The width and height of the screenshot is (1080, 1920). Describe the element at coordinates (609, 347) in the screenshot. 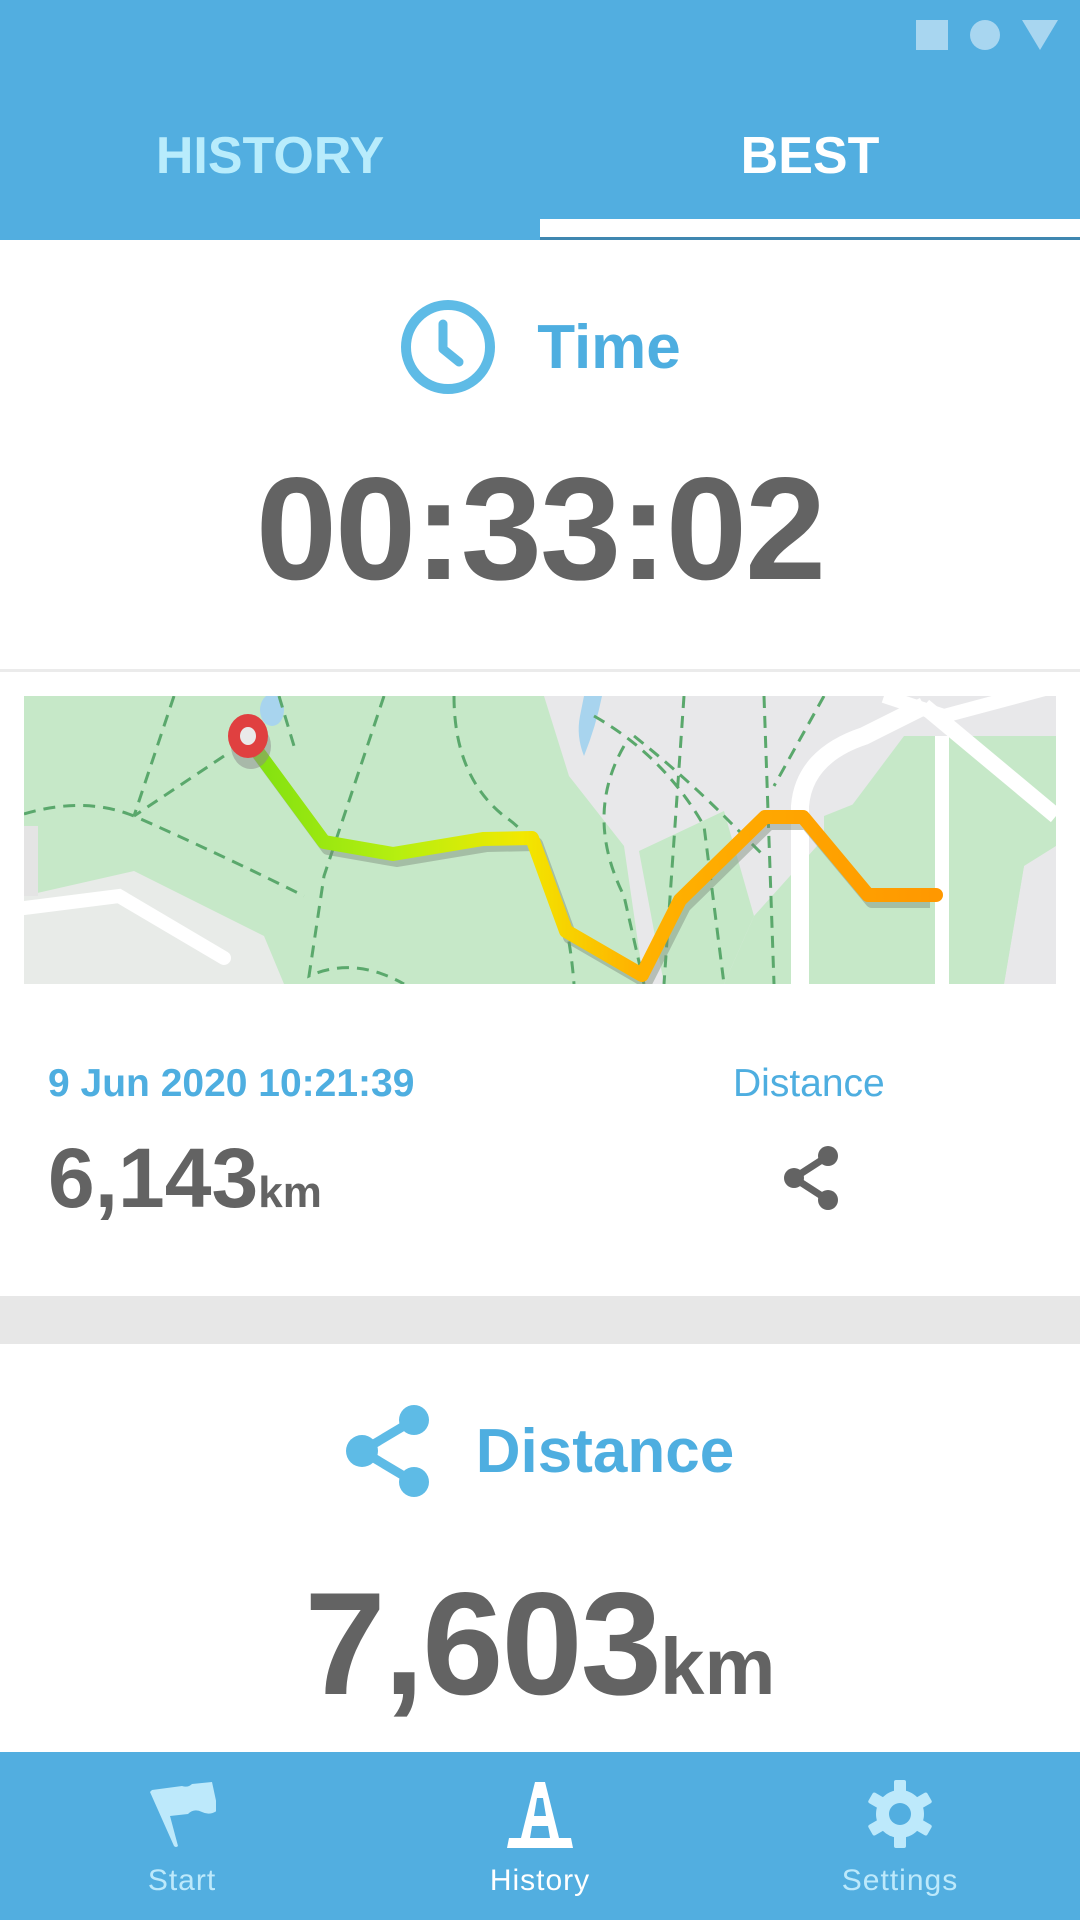

I see `time-title: Time` at that location.